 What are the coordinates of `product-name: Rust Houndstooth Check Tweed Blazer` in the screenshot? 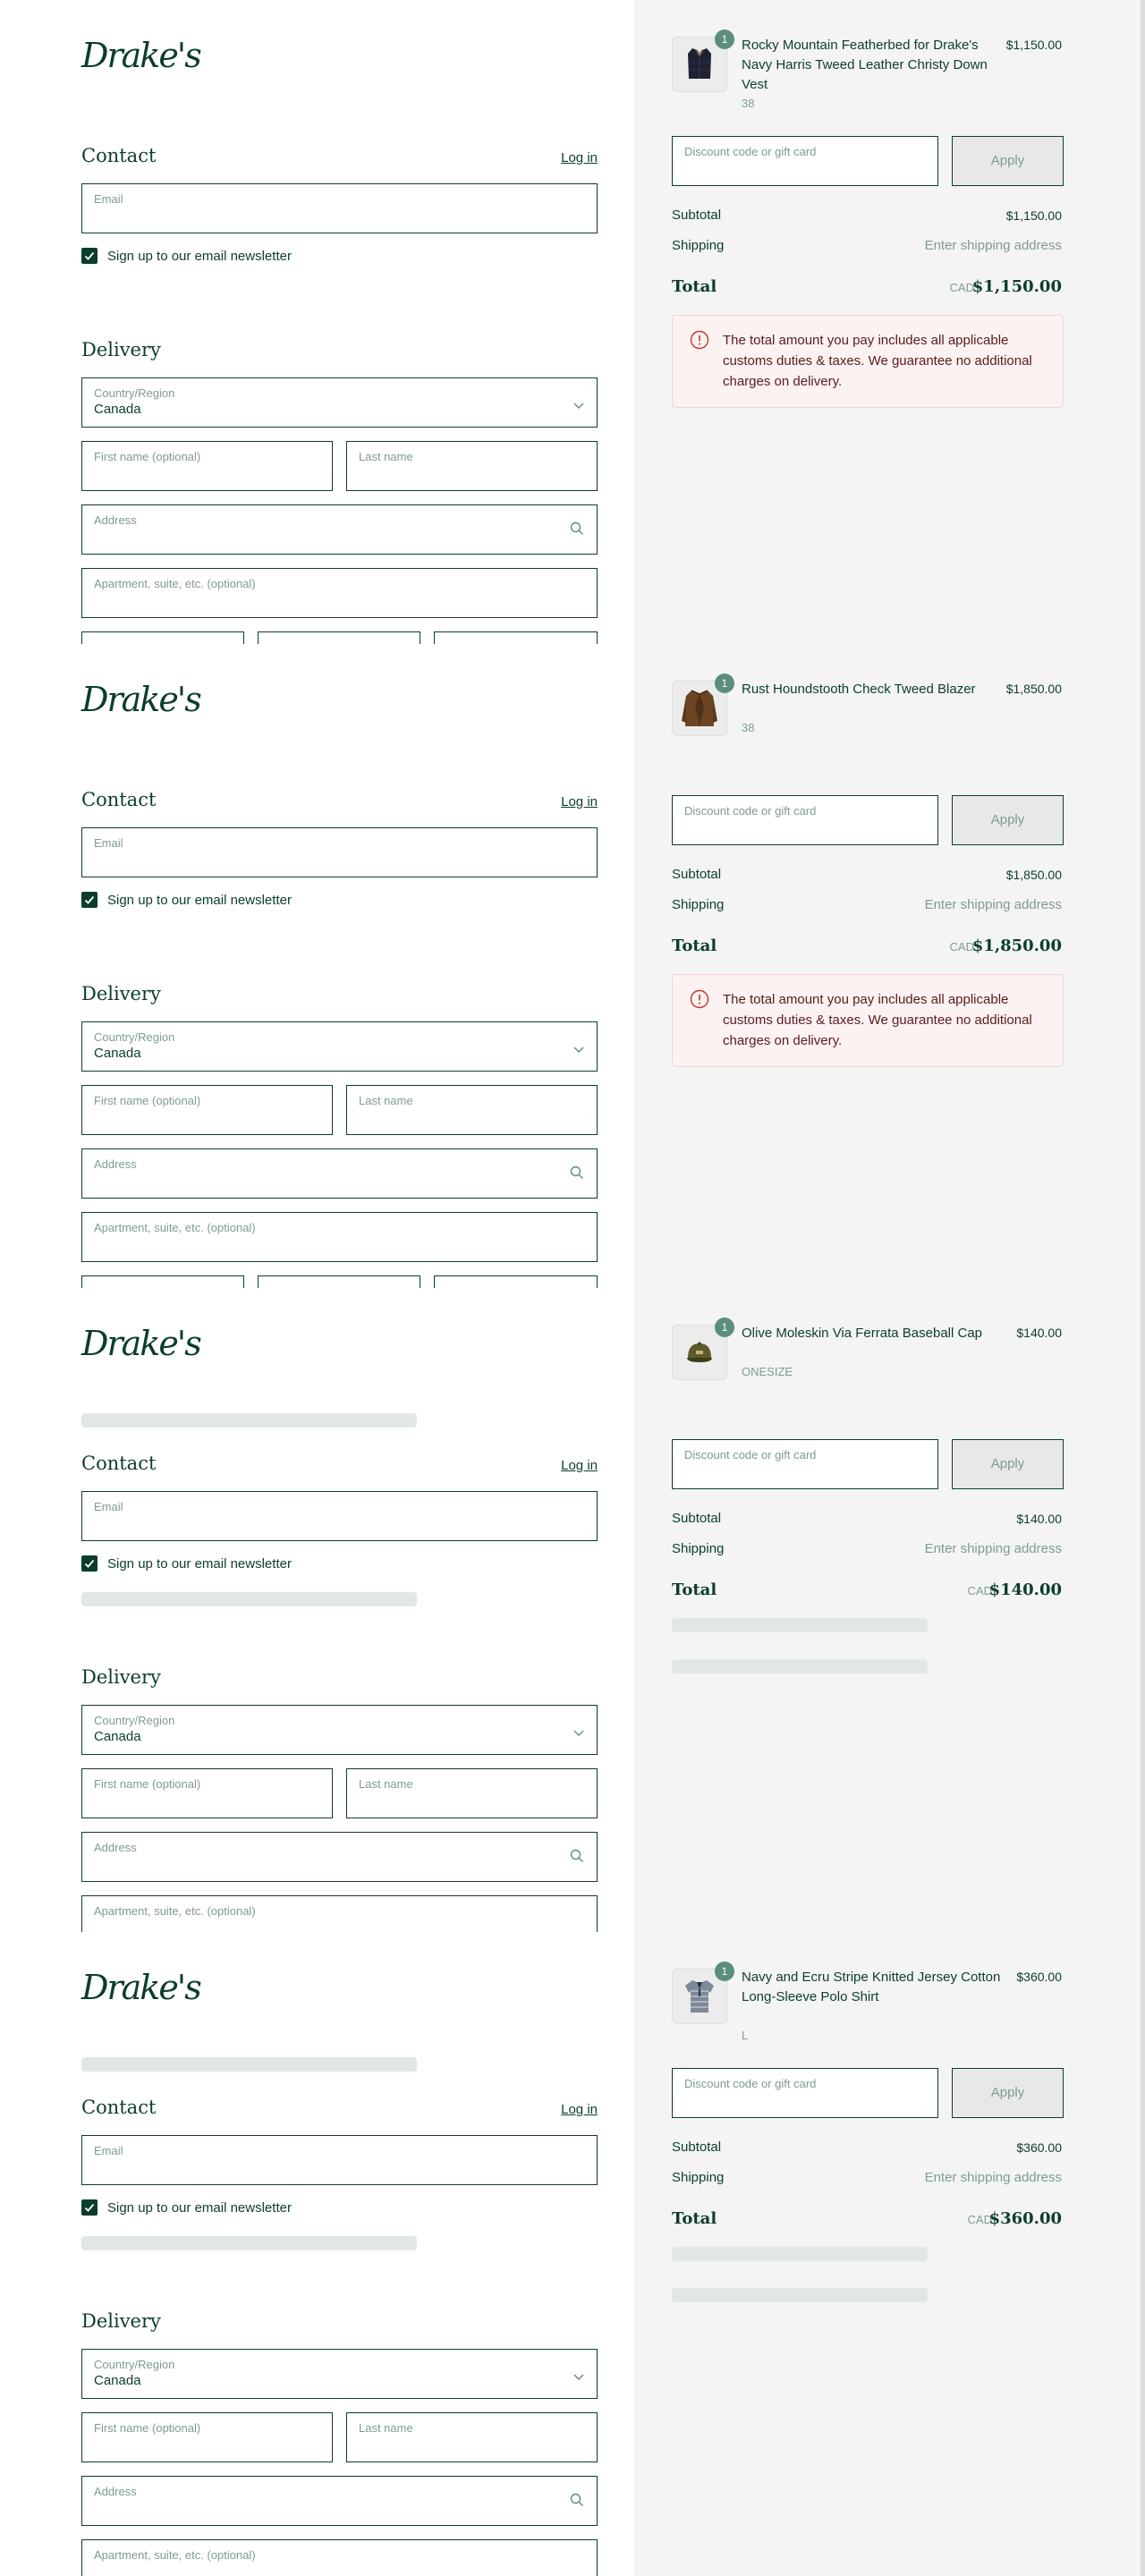 It's located at (859, 689).